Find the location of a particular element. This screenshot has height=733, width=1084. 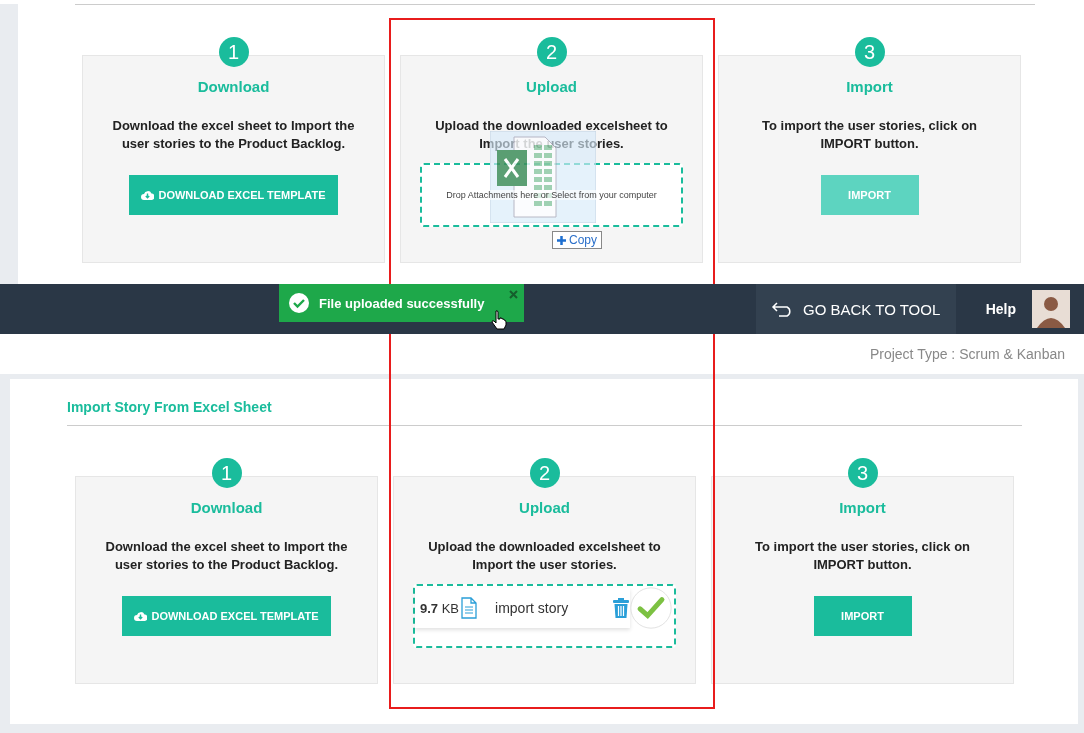

go-back-button: GO BACK TO TOOL is located at coordinates (855, 309).